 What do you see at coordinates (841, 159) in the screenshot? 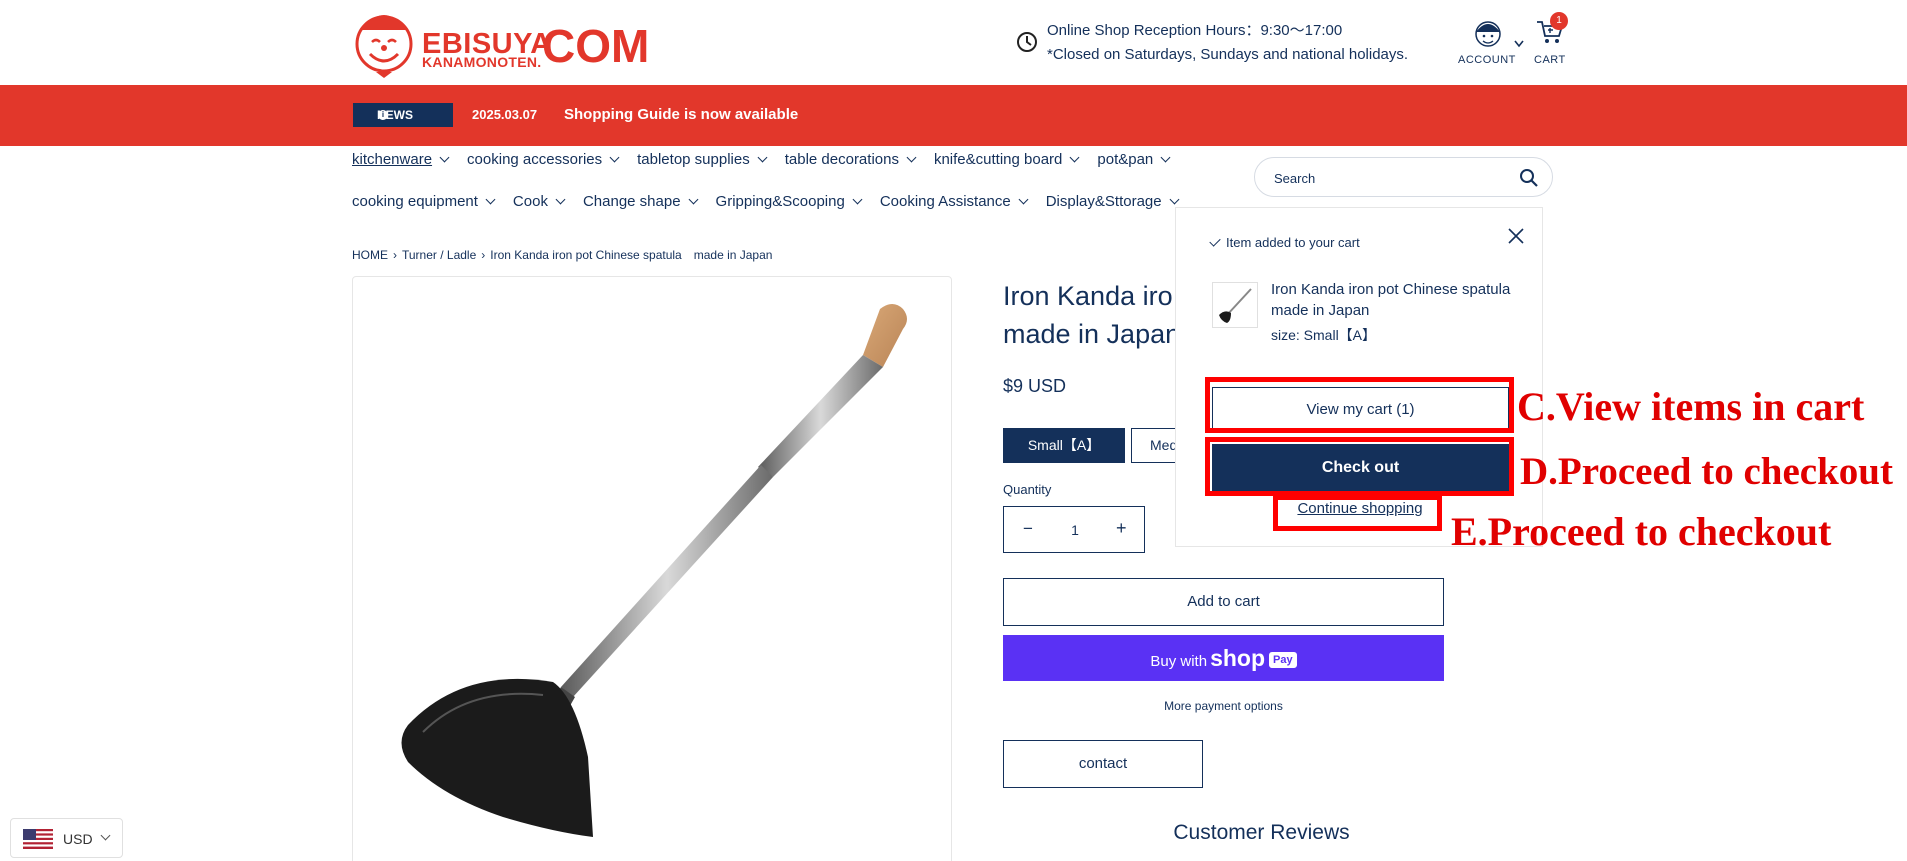
I see `nav-label: table decorations` at bounding box center [841, 159].